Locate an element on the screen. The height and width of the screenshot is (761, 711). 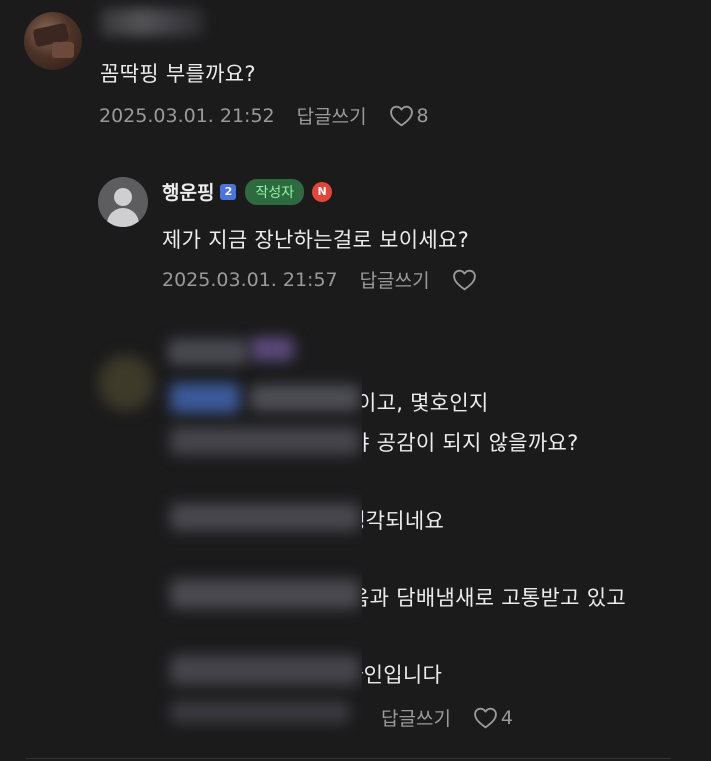
new-badge: N is located at coordinates (322, 191).